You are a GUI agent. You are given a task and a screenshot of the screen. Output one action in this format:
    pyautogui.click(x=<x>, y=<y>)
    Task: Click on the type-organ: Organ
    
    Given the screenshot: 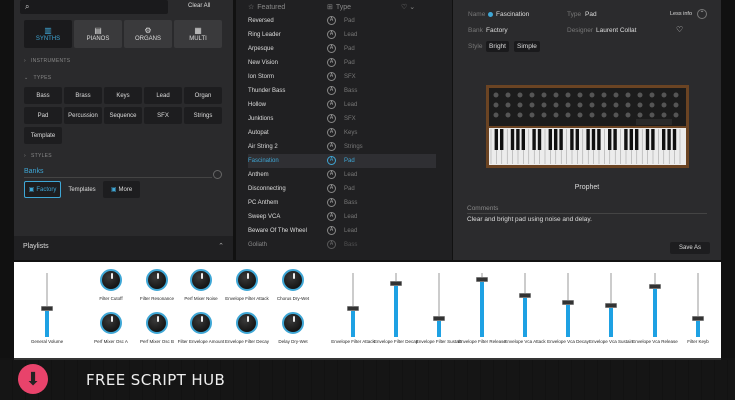 What is the action you would take?
    pyautogui.click(x=203, y=95)
    